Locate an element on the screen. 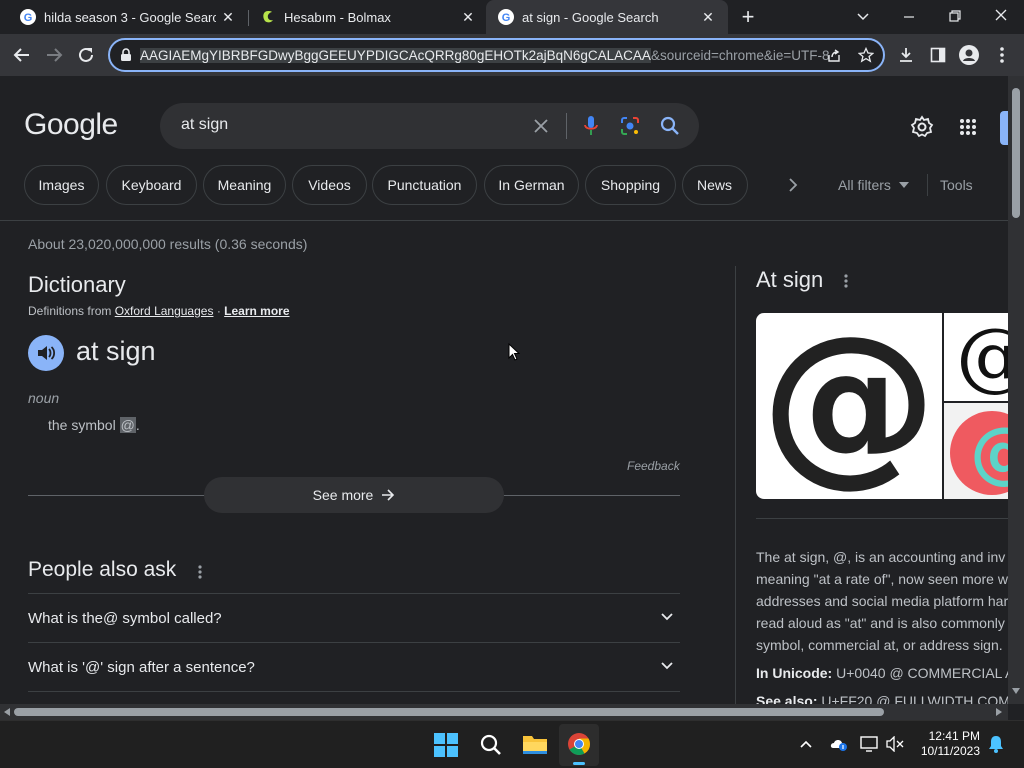  chip-images: Images is located at coordinates (61, 185).